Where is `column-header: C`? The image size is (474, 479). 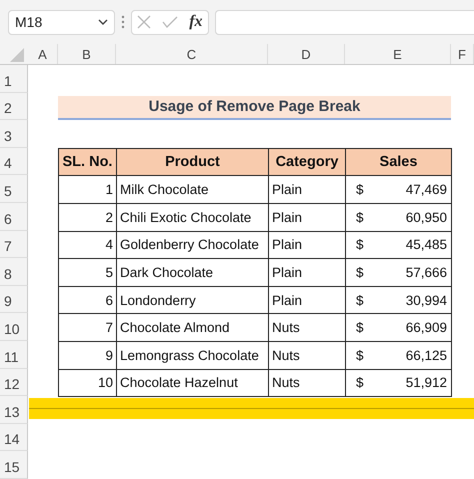
column-header: C is located at coordinates (192, 54).